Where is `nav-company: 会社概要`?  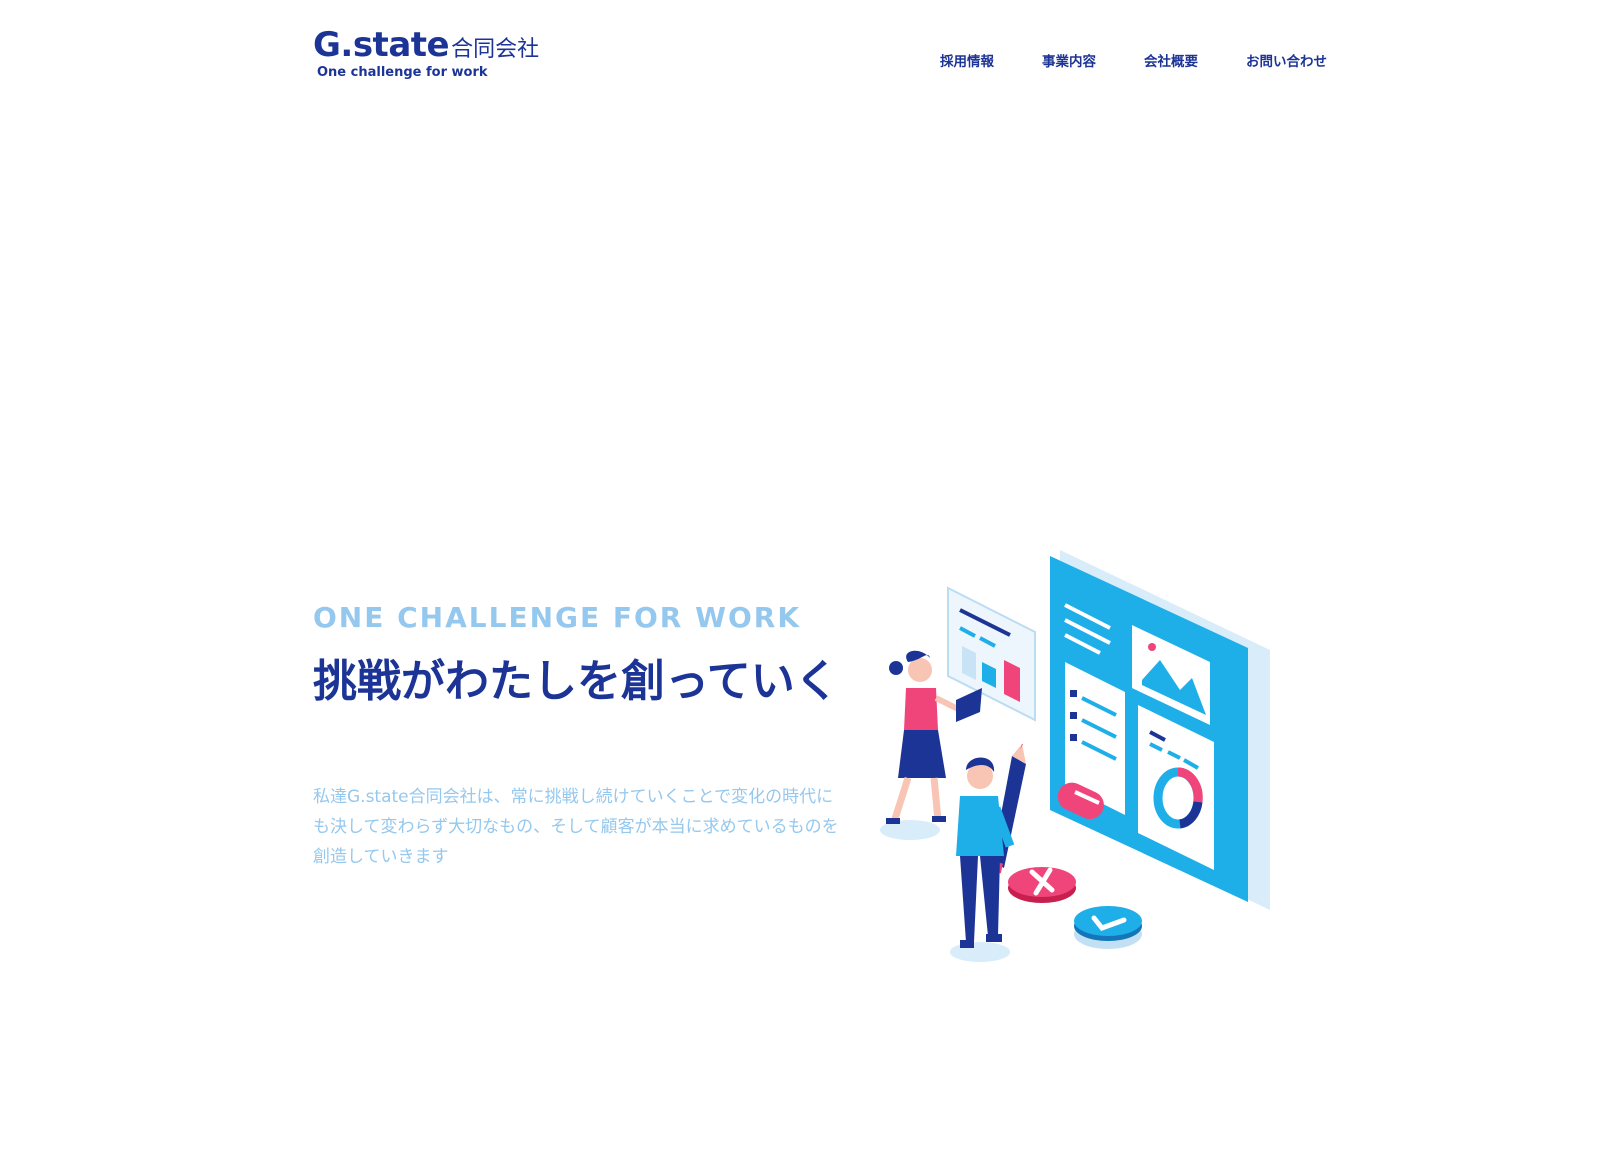
nav-company: 会社概要 is located at coordinates (1171, 60).